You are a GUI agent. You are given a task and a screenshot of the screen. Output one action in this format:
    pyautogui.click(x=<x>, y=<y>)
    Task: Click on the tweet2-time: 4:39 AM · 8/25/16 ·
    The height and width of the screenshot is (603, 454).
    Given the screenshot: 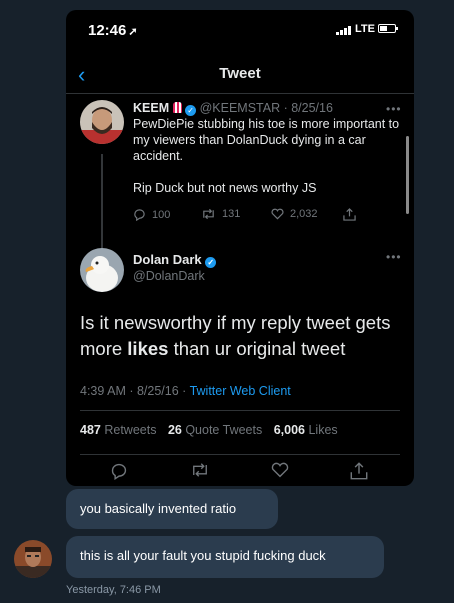 What is the action you would take?
    pyautogui.click(x=133, y=391)
    